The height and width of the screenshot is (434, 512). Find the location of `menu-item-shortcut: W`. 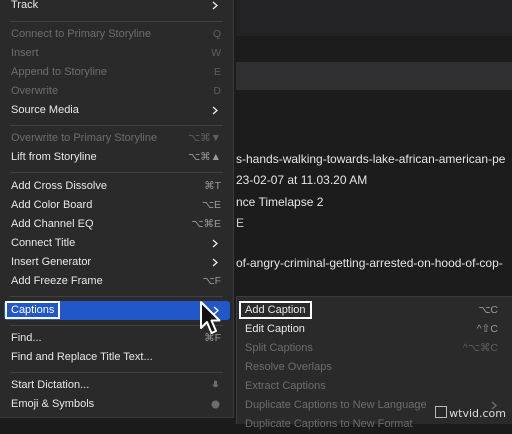

menu-item-shortcut: W is located at coordinates (216, 53).